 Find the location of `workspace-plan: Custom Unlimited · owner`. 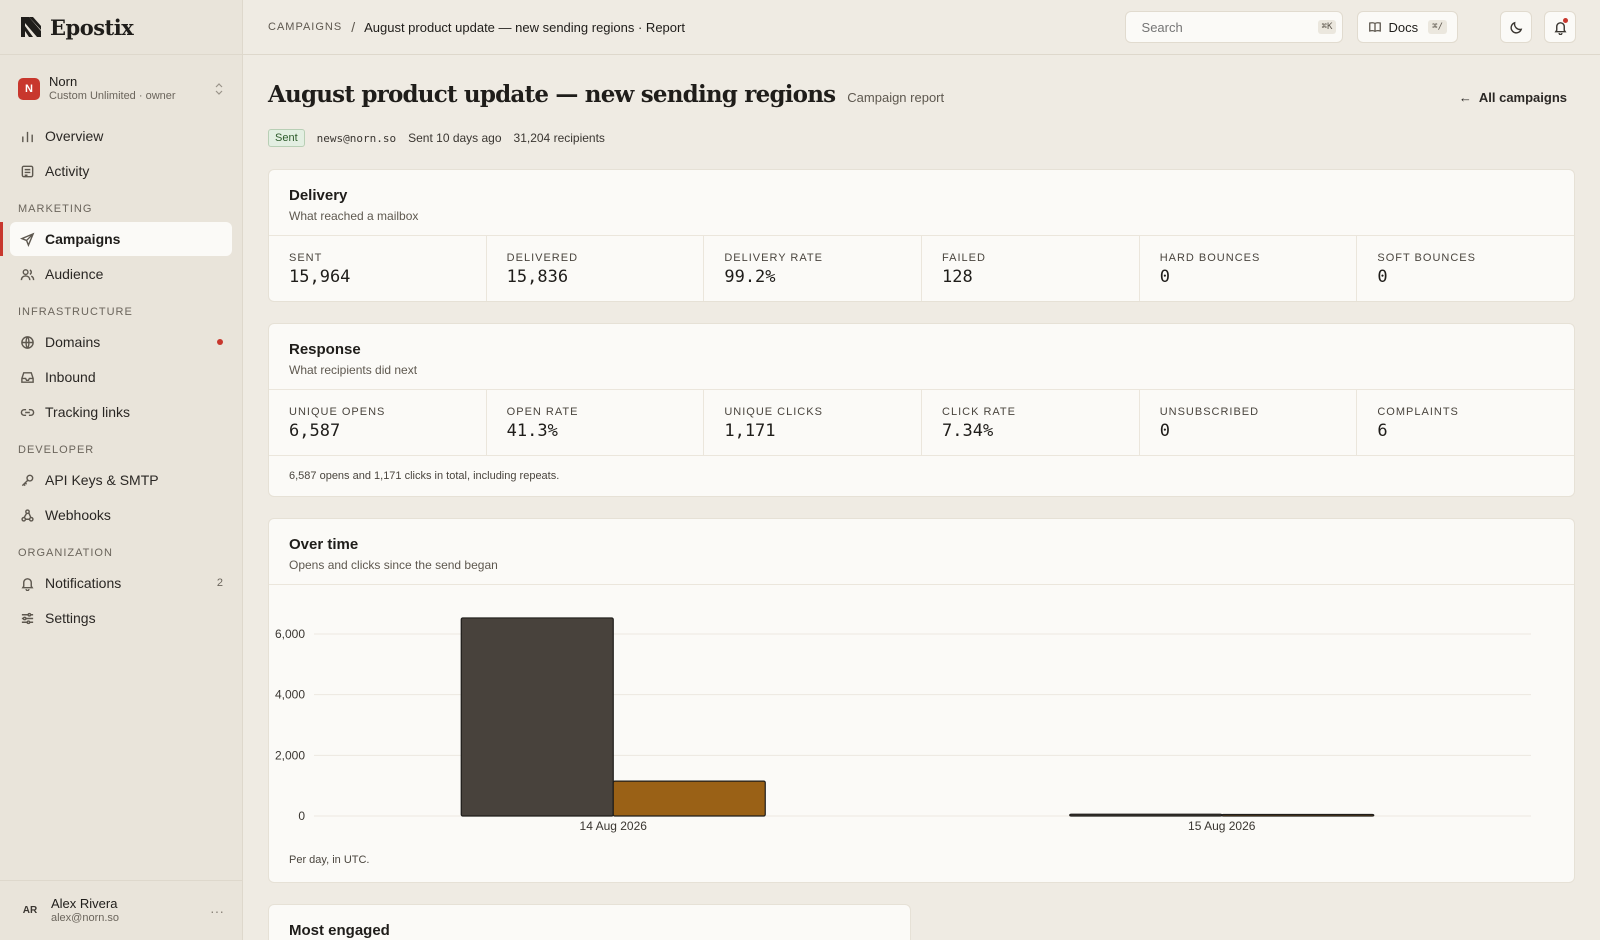

workspace-plan: Custom Unlimited · owner is located at coordinates (112, 96).